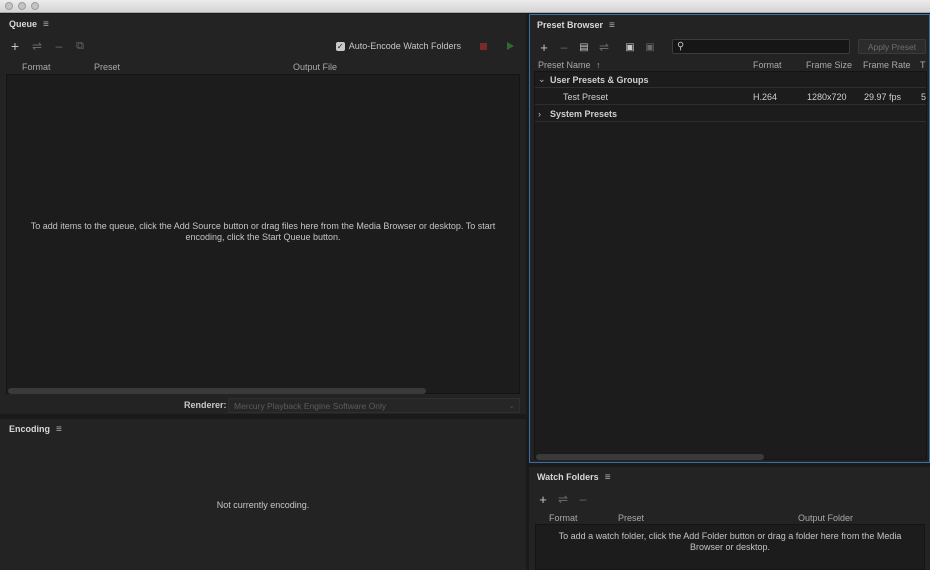  I want to click on preset-format: H.264, so click(765, 96).